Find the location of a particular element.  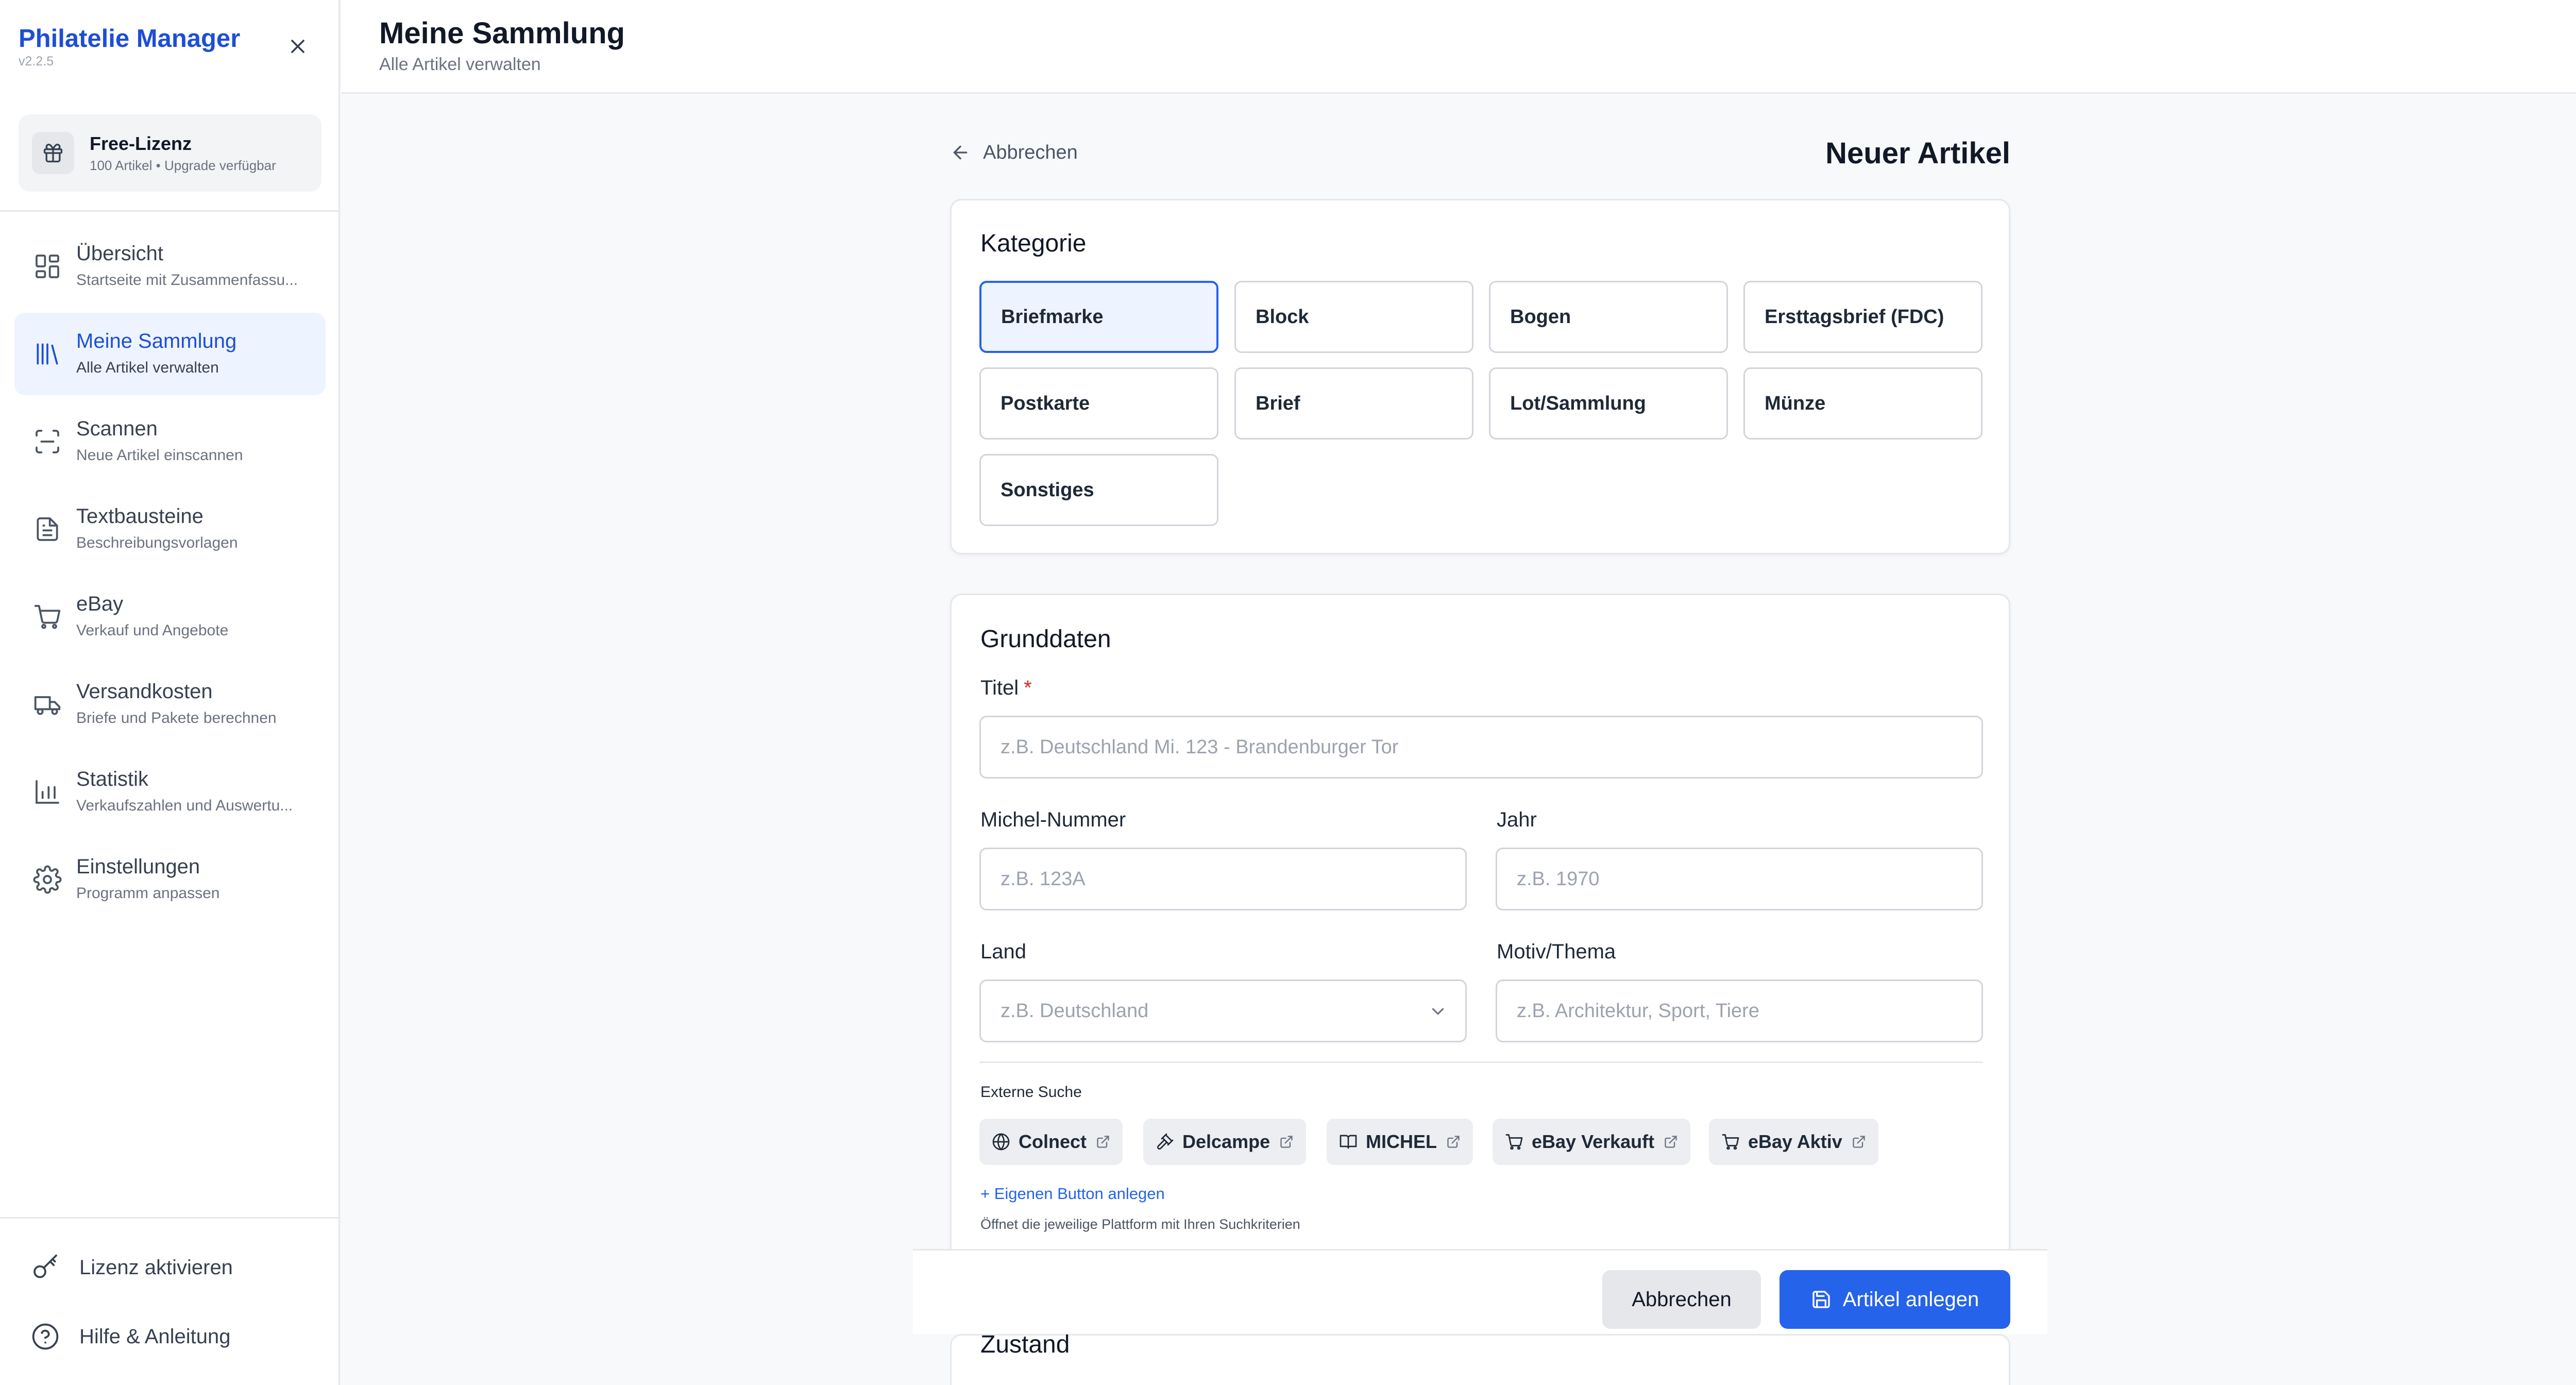

create-article-button: Artikel anlegen is located at coordinates (1895, 1299).